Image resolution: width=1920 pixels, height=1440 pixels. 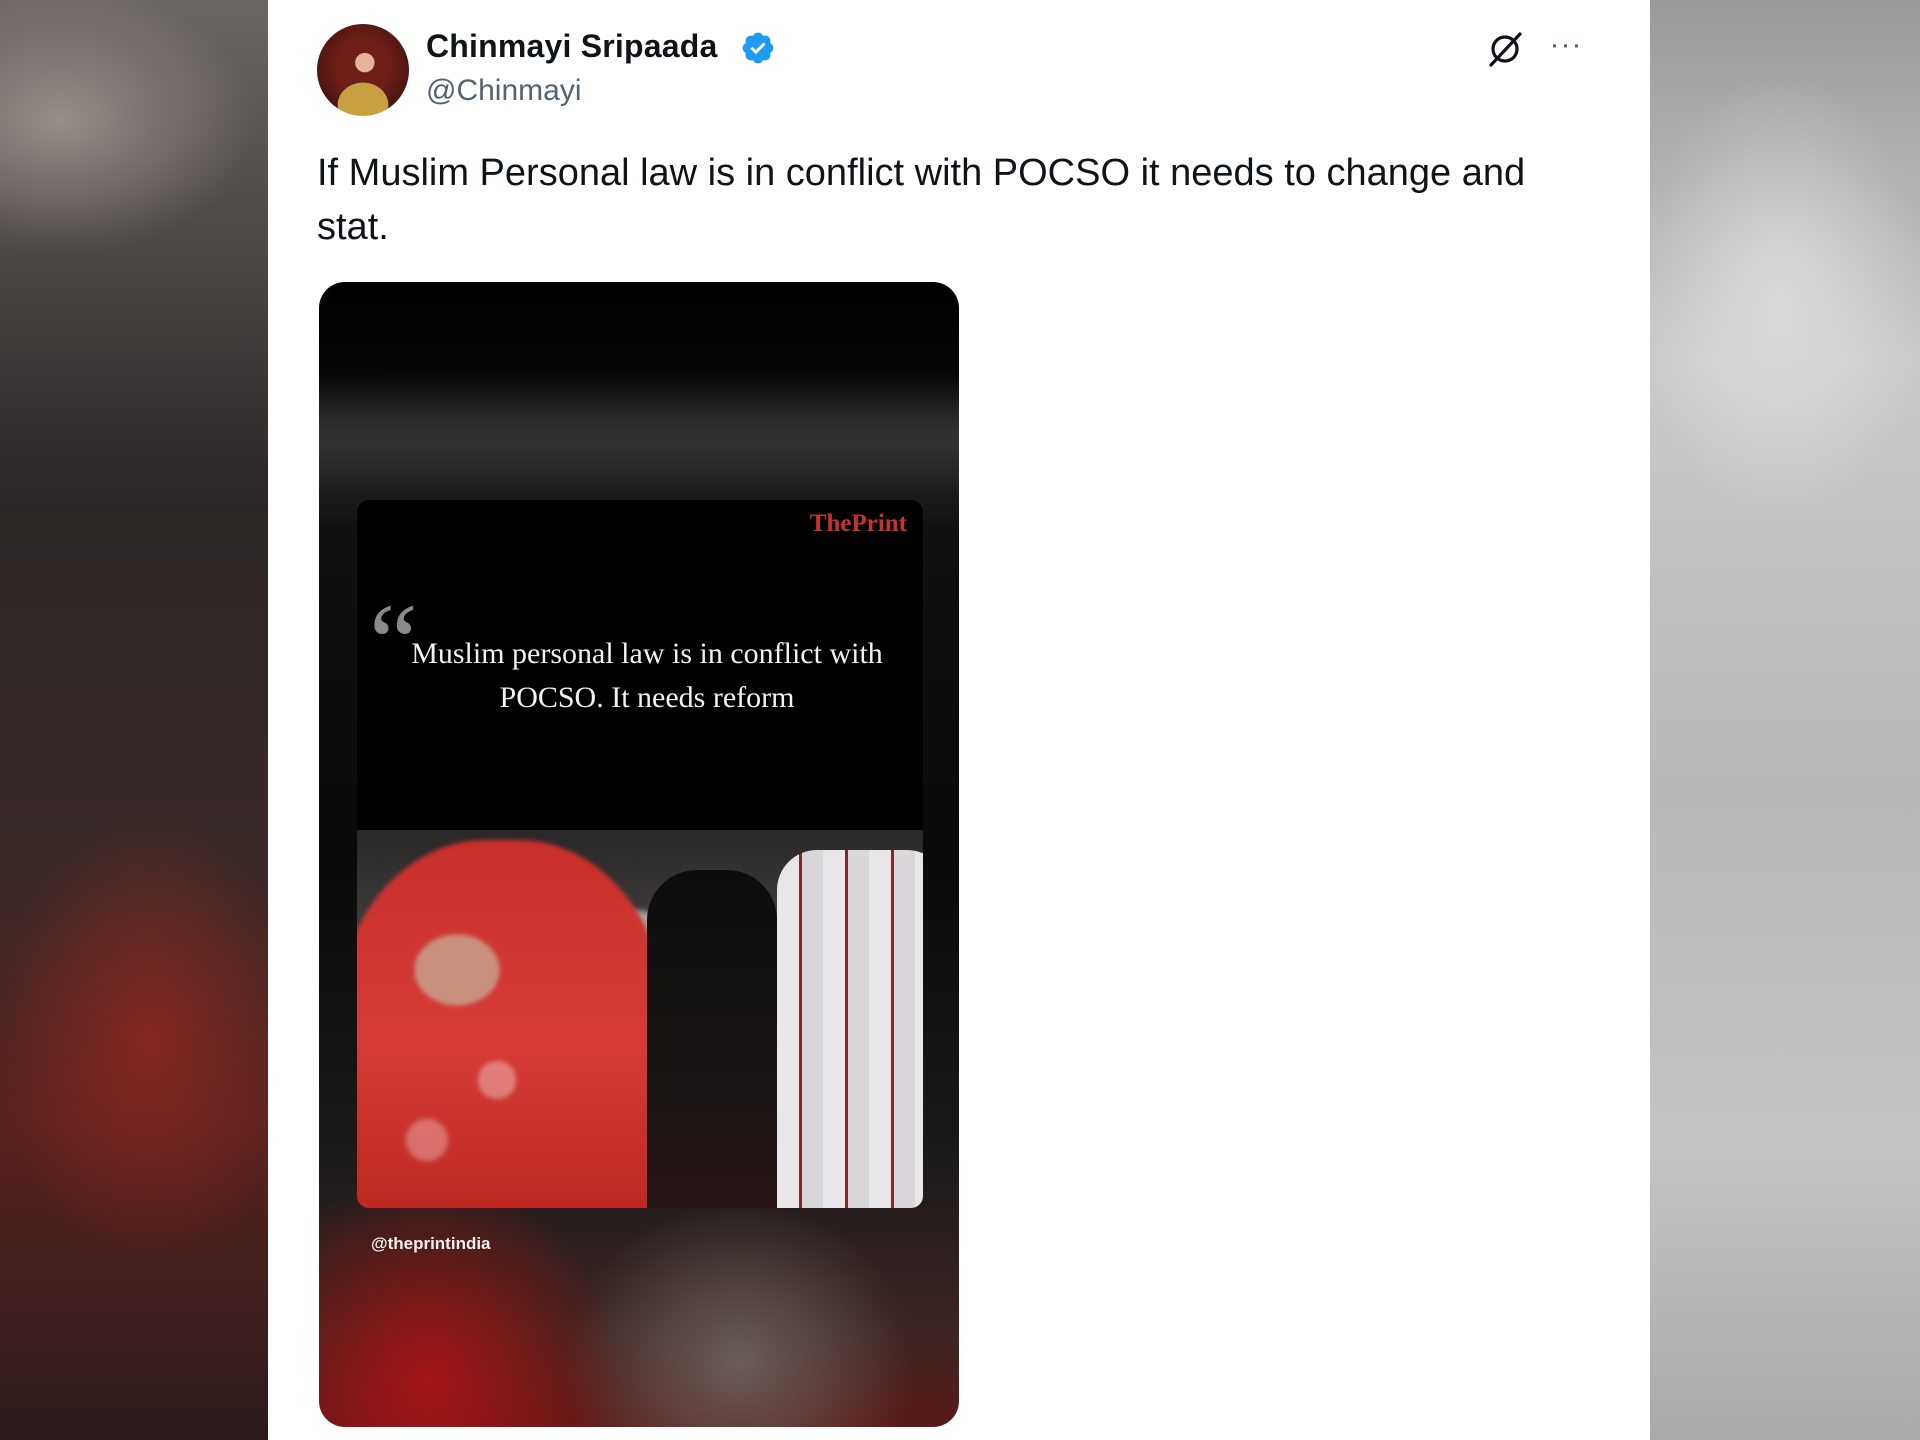 What do you see at coordinates (431, 1243) in the screenshot?
I see `source-handle: @theprintindia` at bounding box center [431, 1243].